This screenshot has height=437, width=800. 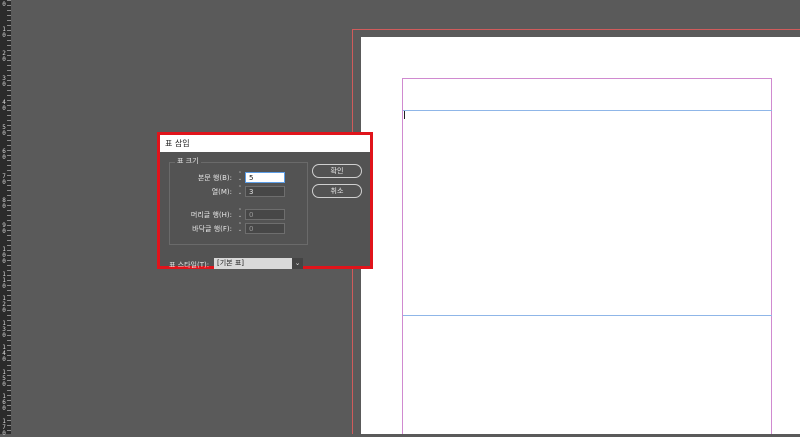 I want to click on ruler-label: 80, so click(x=4, y=203).